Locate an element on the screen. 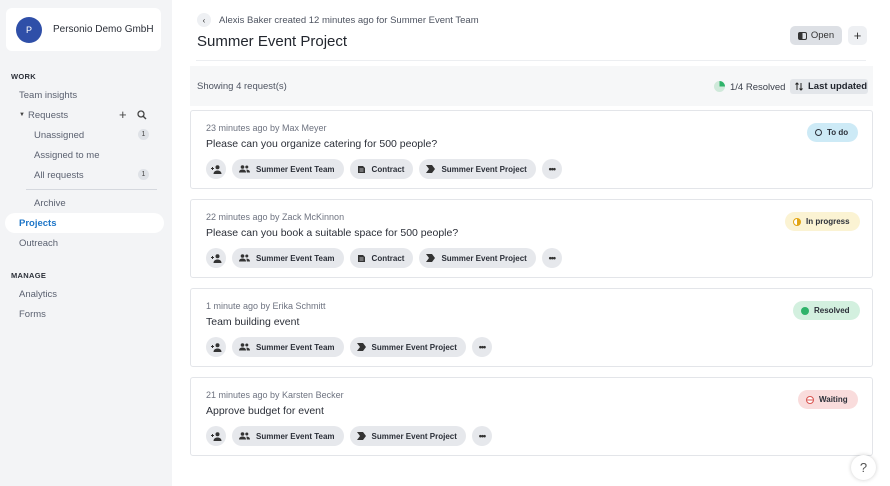 This screenshot has height=486, width=890. sidebar-item-team-insights: Team insights is located at coordinates (48, 95).